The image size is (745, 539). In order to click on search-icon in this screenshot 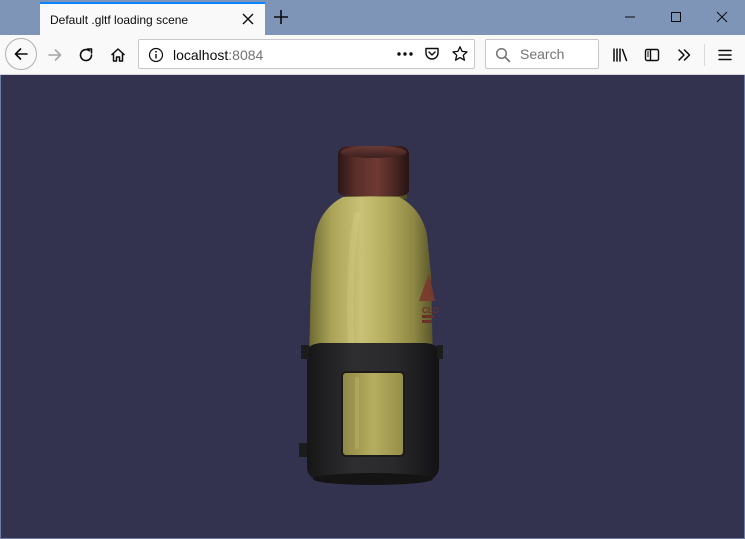, I will do `click(503, 57)`.